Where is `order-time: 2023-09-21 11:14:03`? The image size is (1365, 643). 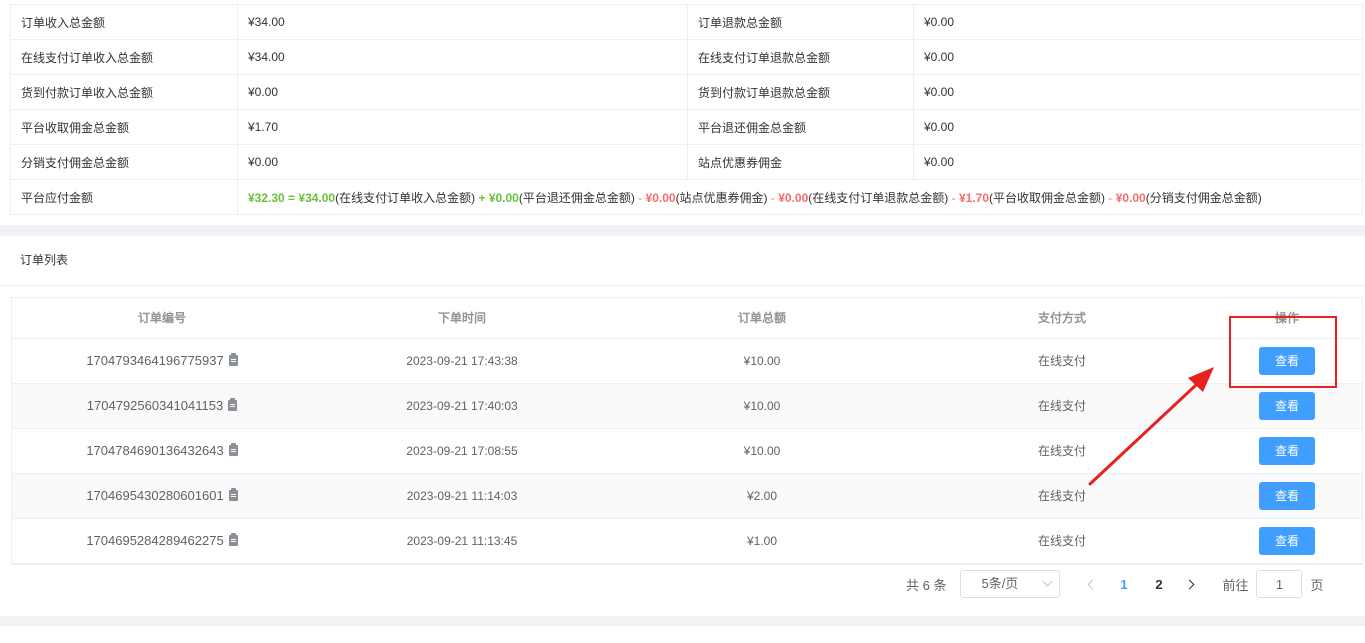 order-time: 2023-09-21 11:14:03 is located at coordinates (462, 496).